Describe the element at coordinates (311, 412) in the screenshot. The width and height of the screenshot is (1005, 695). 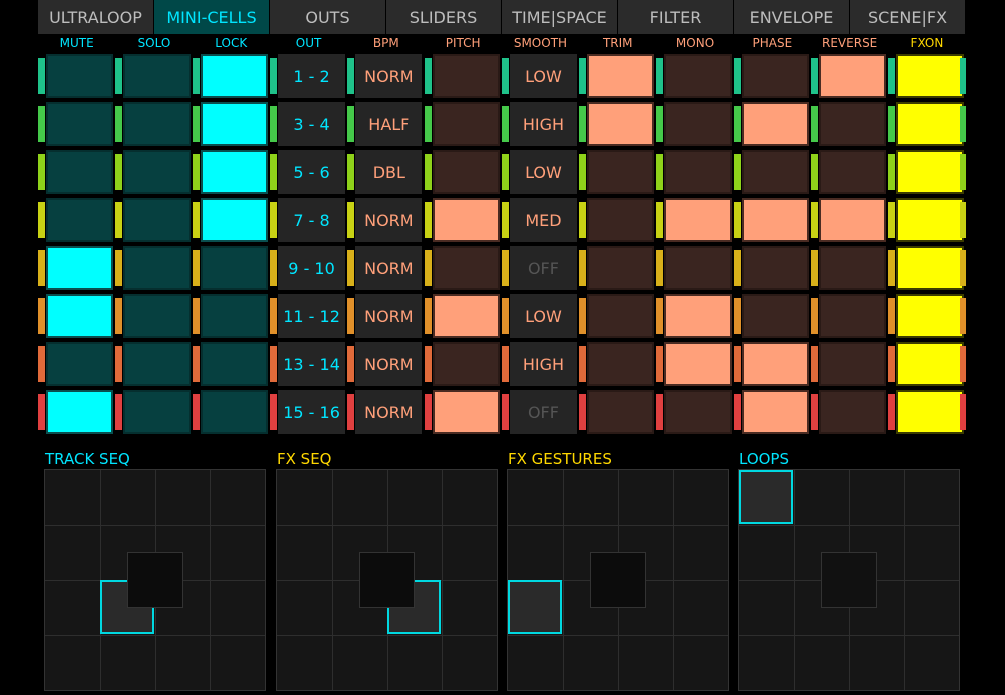
I see `out-selector: 15 - 16` at that location.